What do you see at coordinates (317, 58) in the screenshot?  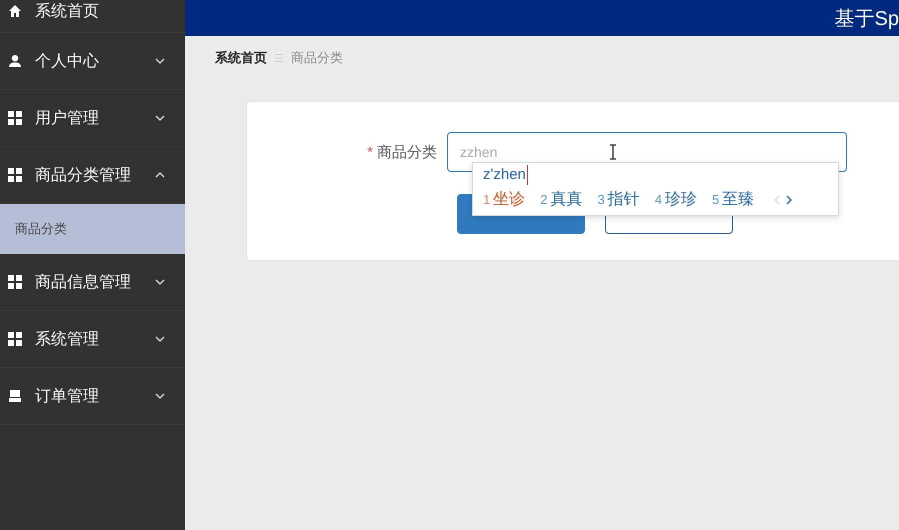 I see `breadcrumb-item: 商品分类` at bounding box center [317, 58].